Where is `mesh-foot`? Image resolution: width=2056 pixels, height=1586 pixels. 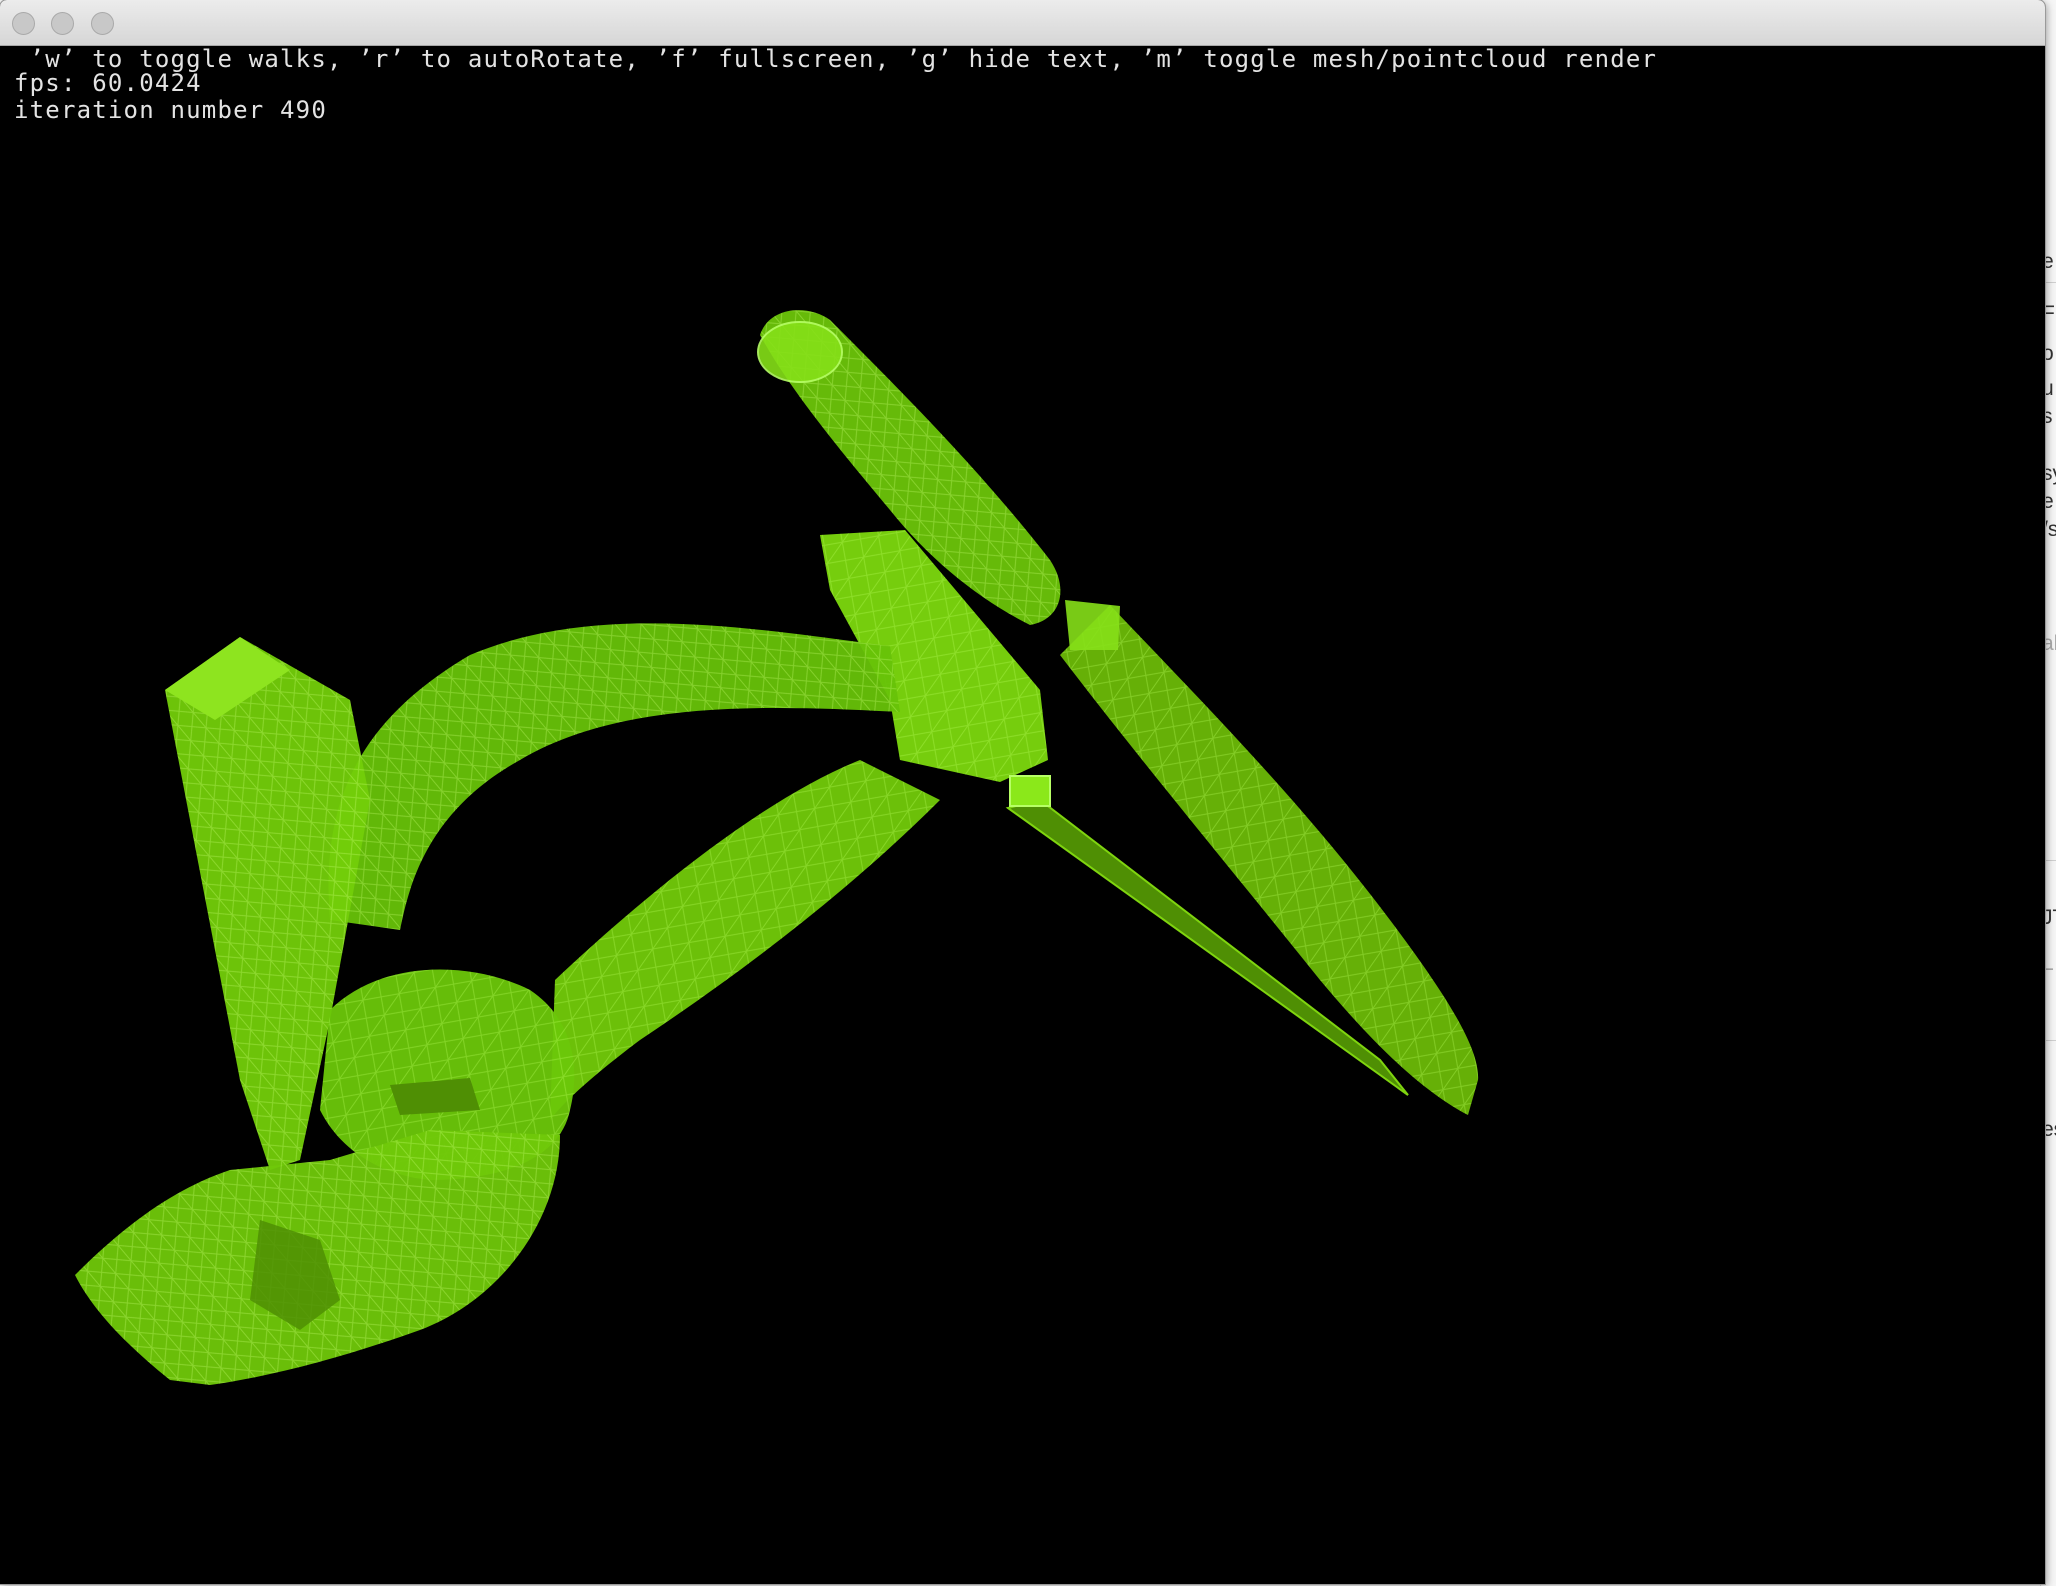 mesh-foot is located at coordinates (317, 1257).